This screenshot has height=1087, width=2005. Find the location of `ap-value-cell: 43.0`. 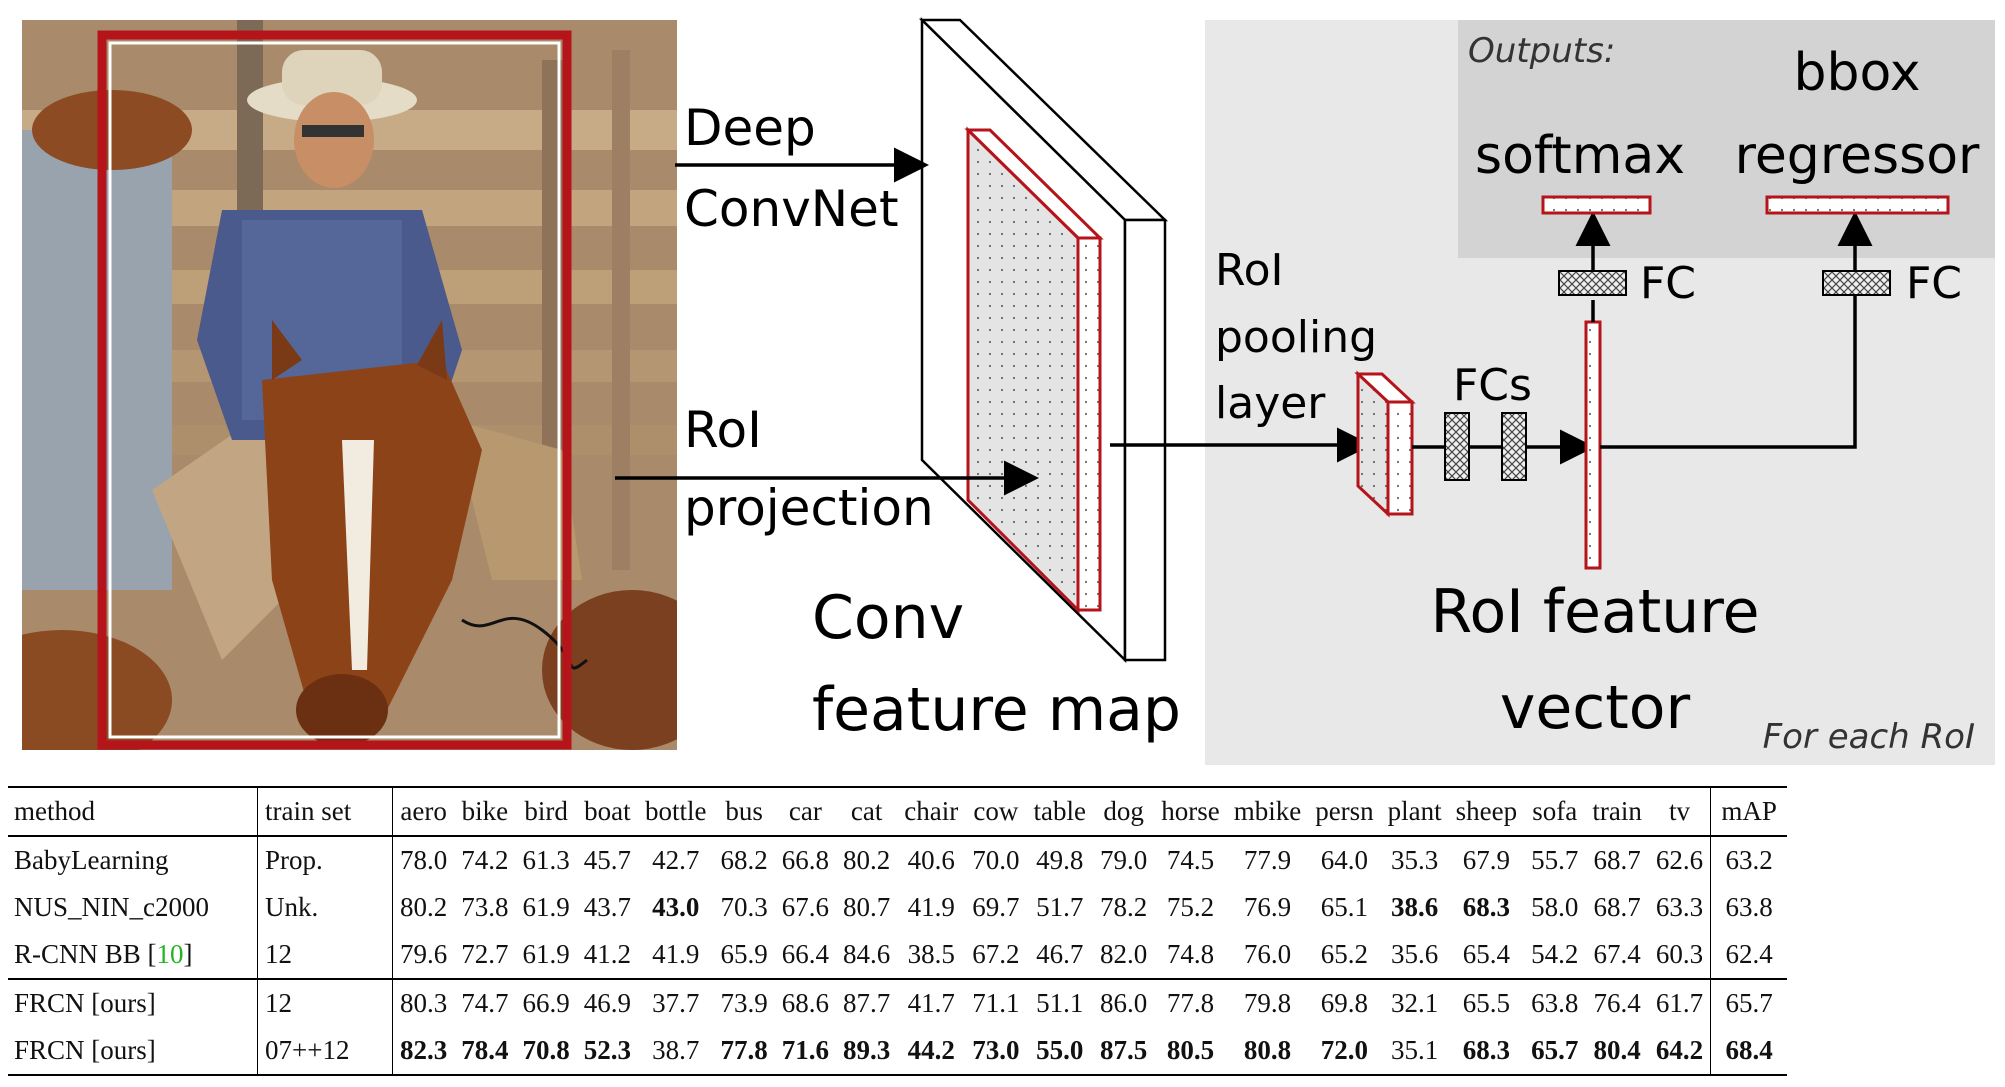

ap-value-cell: 43.0 is located at coordinates (676, 907).